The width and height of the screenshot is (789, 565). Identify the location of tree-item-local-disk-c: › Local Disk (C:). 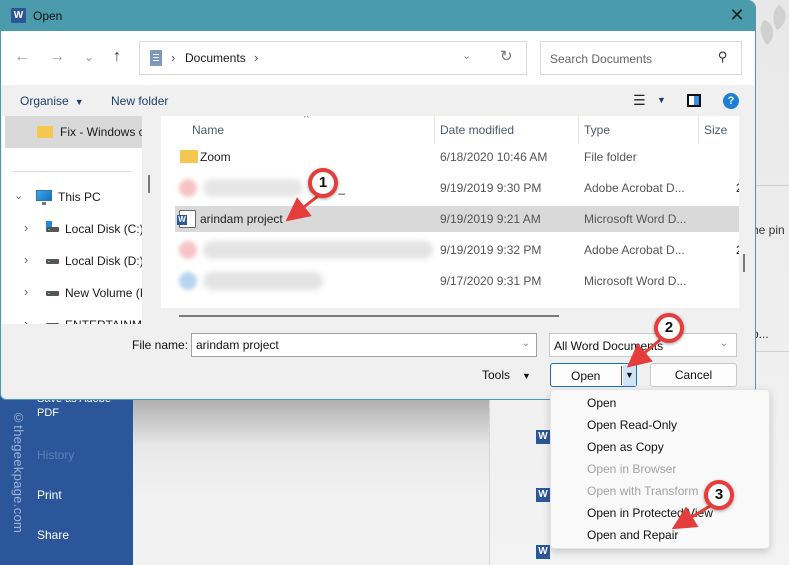
(72, 229).